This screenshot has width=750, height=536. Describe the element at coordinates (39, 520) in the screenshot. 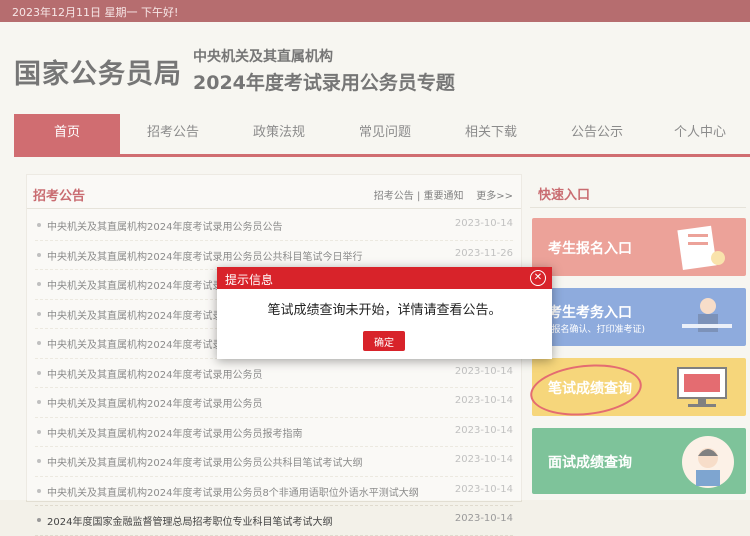

I see `bullet-icon` at that location.